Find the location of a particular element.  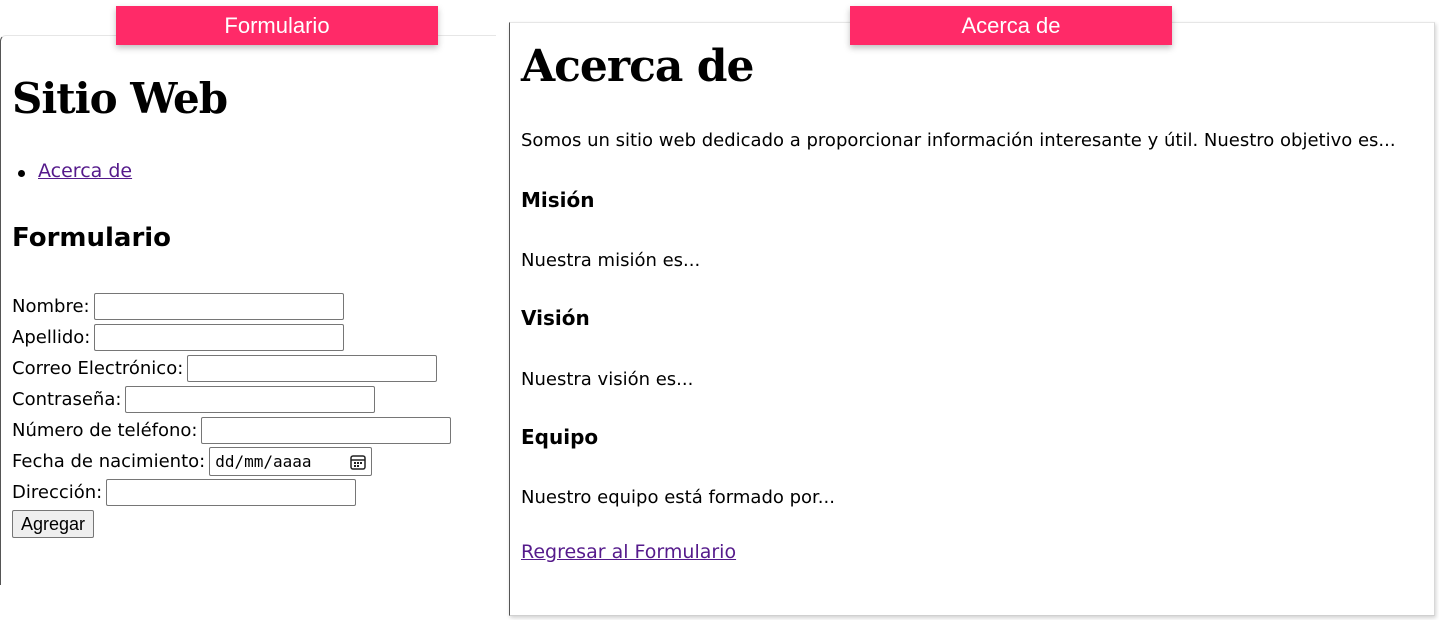

field-row-apellido: Apellido: is located at coordinates (231, 337).